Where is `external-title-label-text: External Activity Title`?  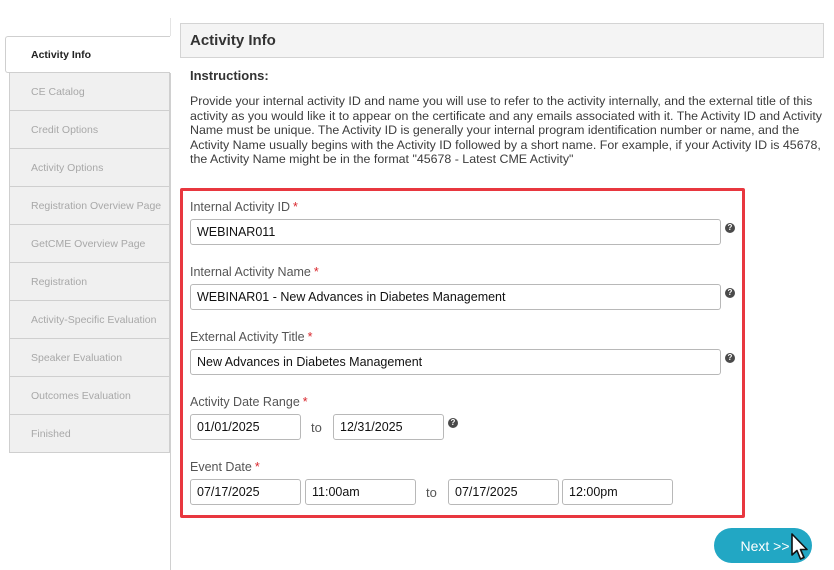
external-title-label-text: External Activity Title is located at coordinates (247, 337).